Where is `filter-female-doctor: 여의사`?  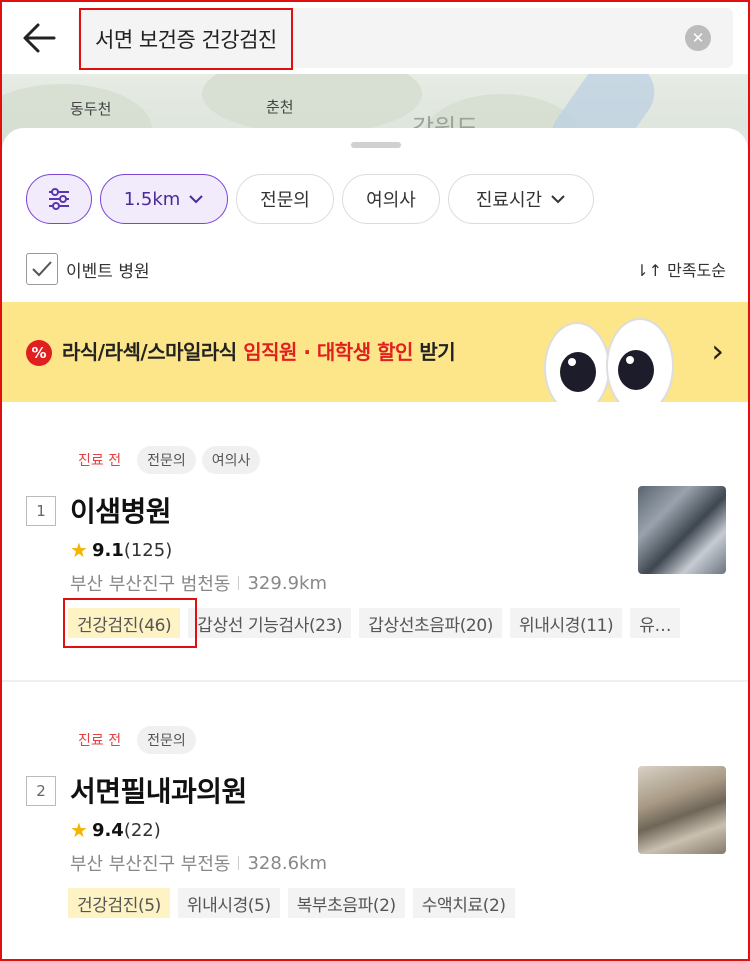
filter-female-doctor: 여의사 is located at coordinates (391, 199).